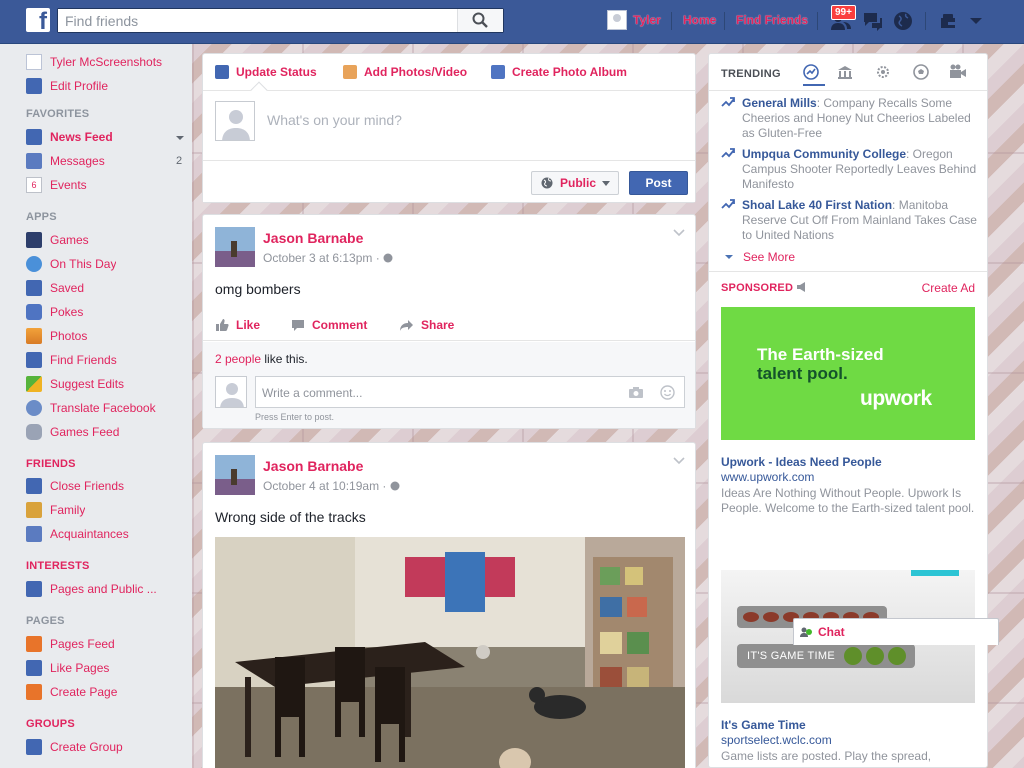  I want to click on comment-label: Comment, so click(340, 325).